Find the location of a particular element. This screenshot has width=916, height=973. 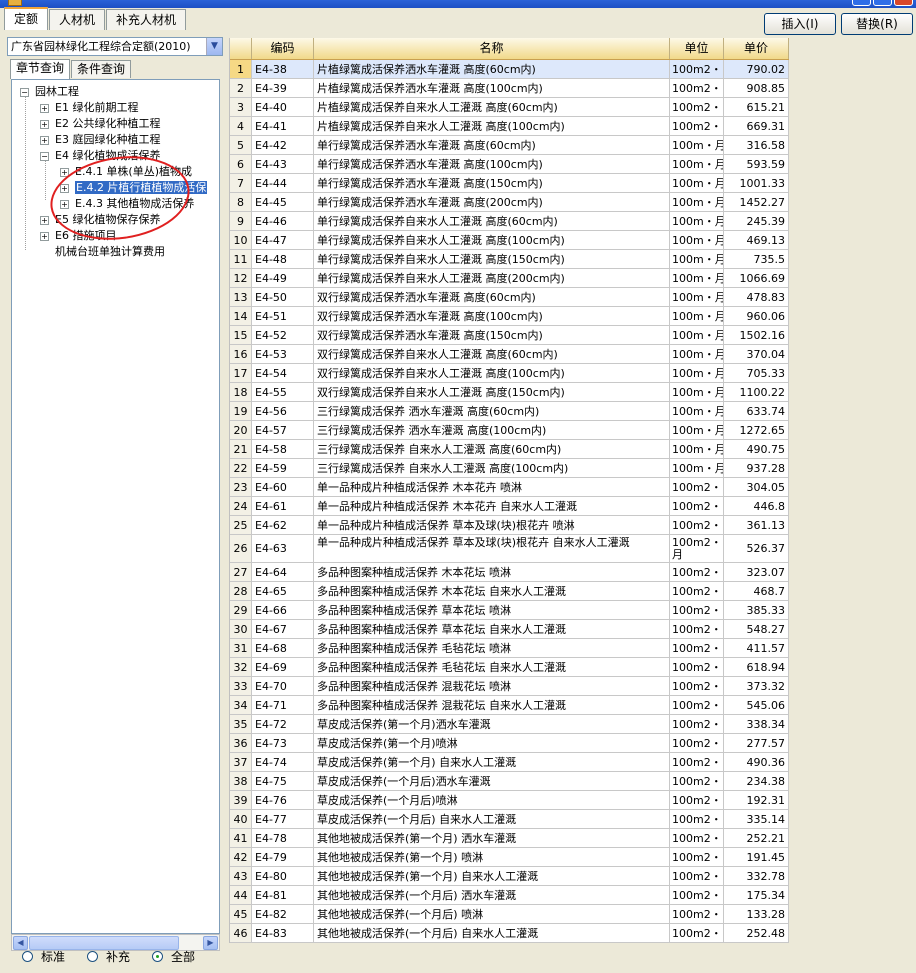

tab-condition-query: 条件查询 is located at coordinates (101, 69).